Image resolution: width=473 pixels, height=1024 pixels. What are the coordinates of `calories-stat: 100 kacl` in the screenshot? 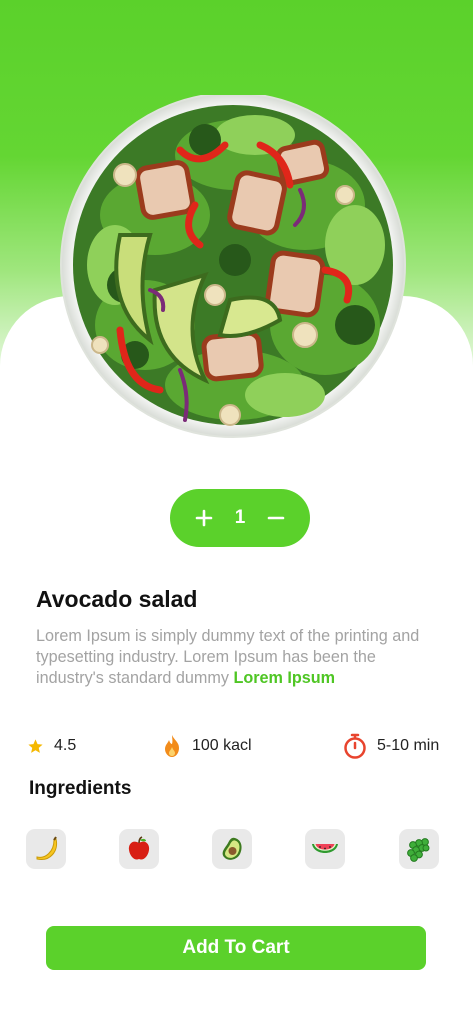 It's located at (207, 746).